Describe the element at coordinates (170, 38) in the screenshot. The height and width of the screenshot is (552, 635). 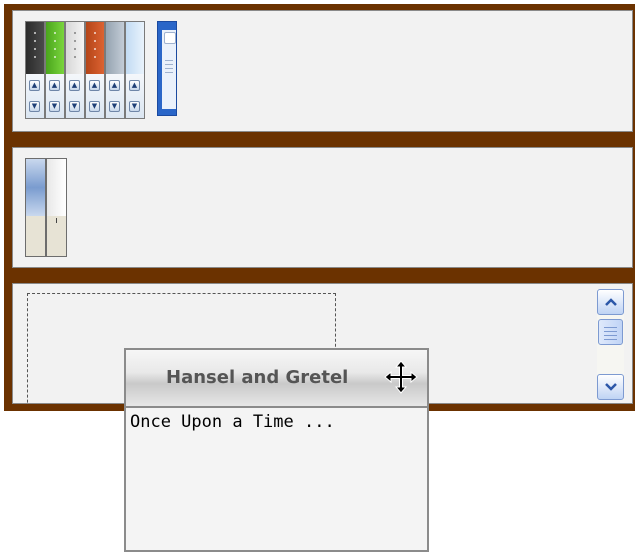
I see `window-knob-icon` at that location.